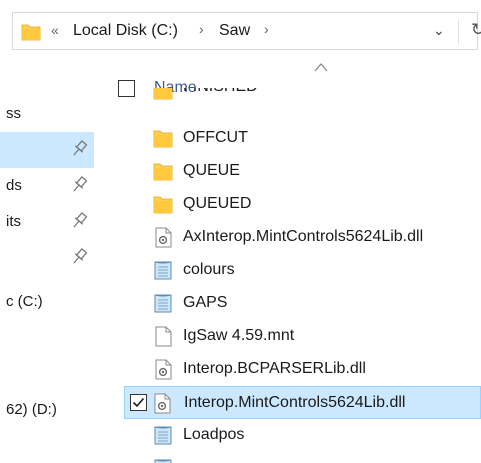  I want to click on chevron-down-icon: ⌄, so click(439, 30).